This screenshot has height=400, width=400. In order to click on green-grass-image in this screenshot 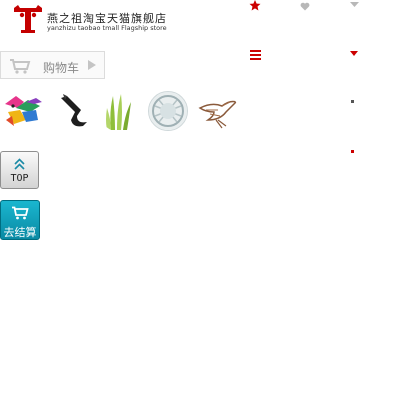, I will do `click(118, 112)`.